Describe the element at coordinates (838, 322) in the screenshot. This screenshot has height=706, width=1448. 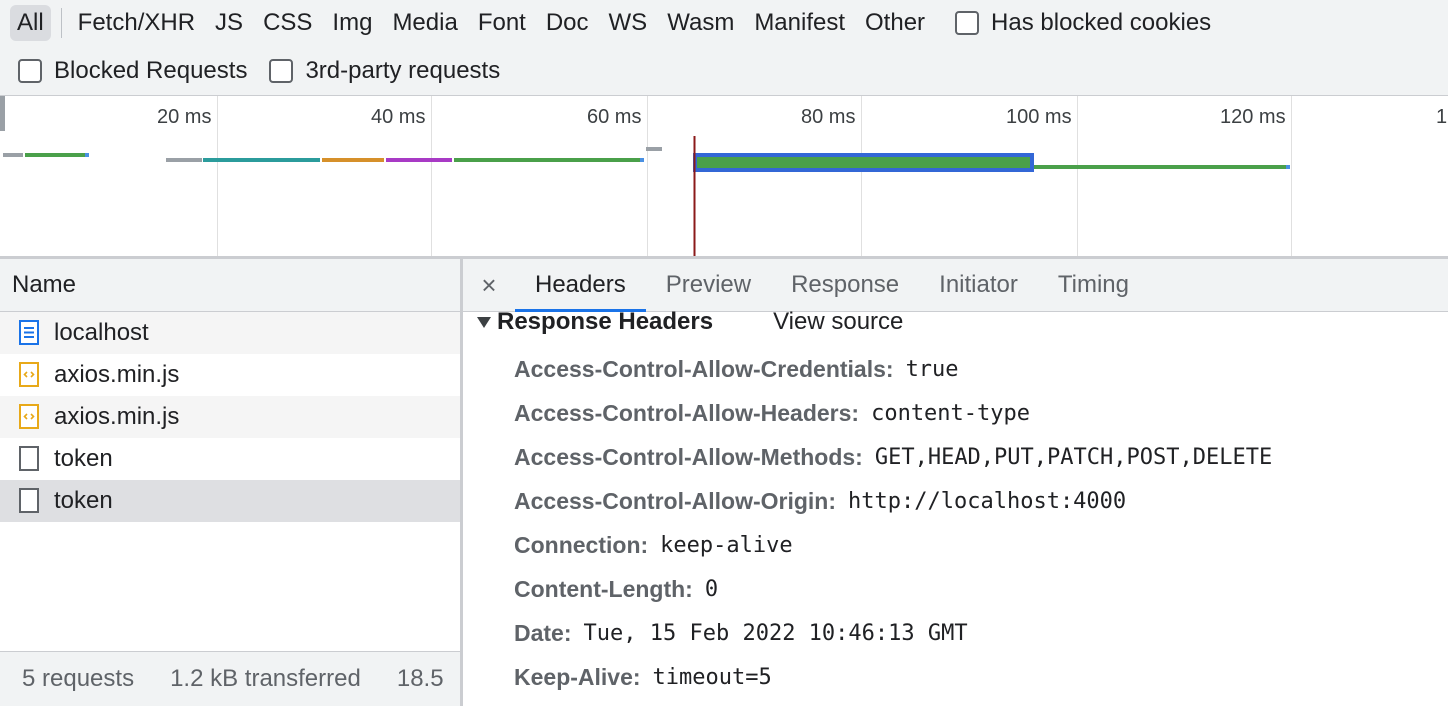
I see `view-source-link: View source` at that location.